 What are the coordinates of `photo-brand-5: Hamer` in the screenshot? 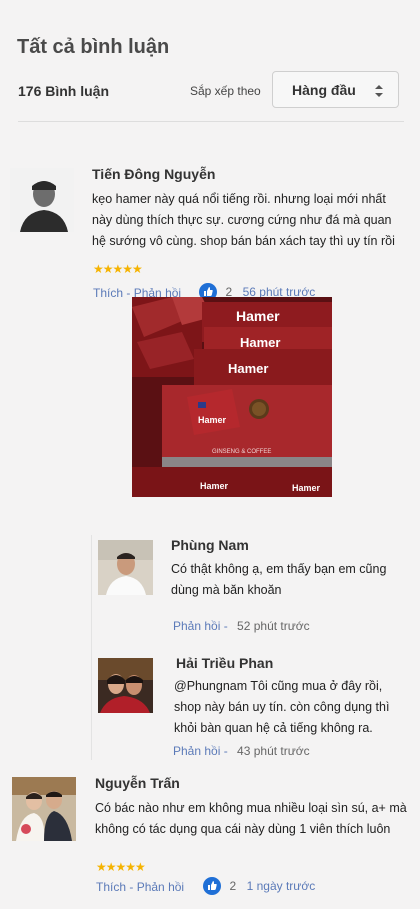 It's located at (214, 486).